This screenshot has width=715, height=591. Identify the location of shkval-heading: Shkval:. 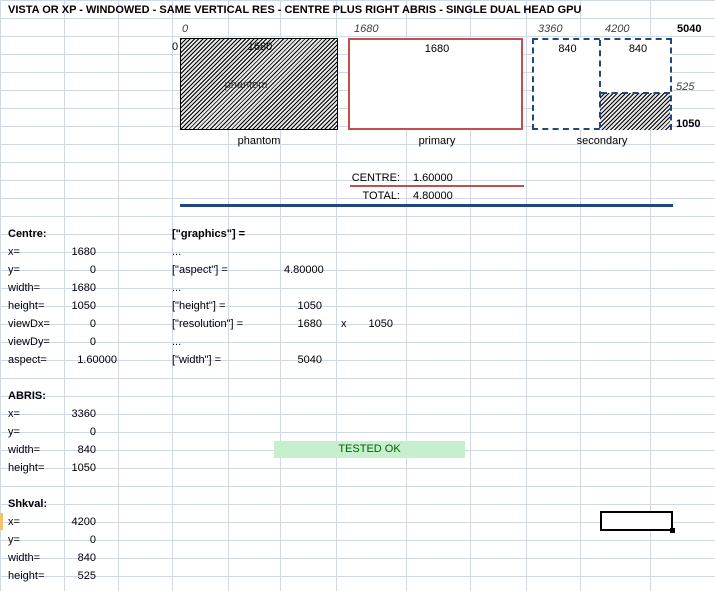
(28, 504).